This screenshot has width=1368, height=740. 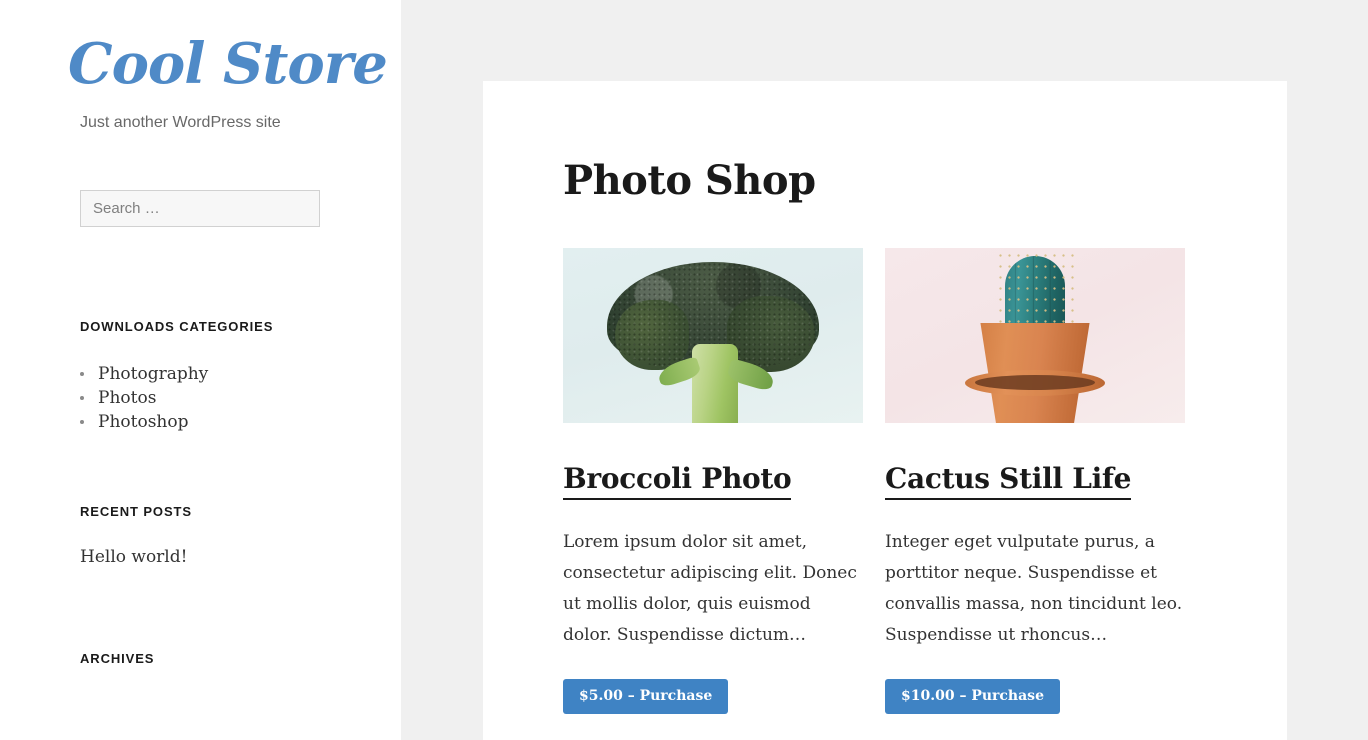 What do you see at coordinates (200, 422) in the screenshot?
I see `list-item: Photoshop` at bounding box center [200, 422].